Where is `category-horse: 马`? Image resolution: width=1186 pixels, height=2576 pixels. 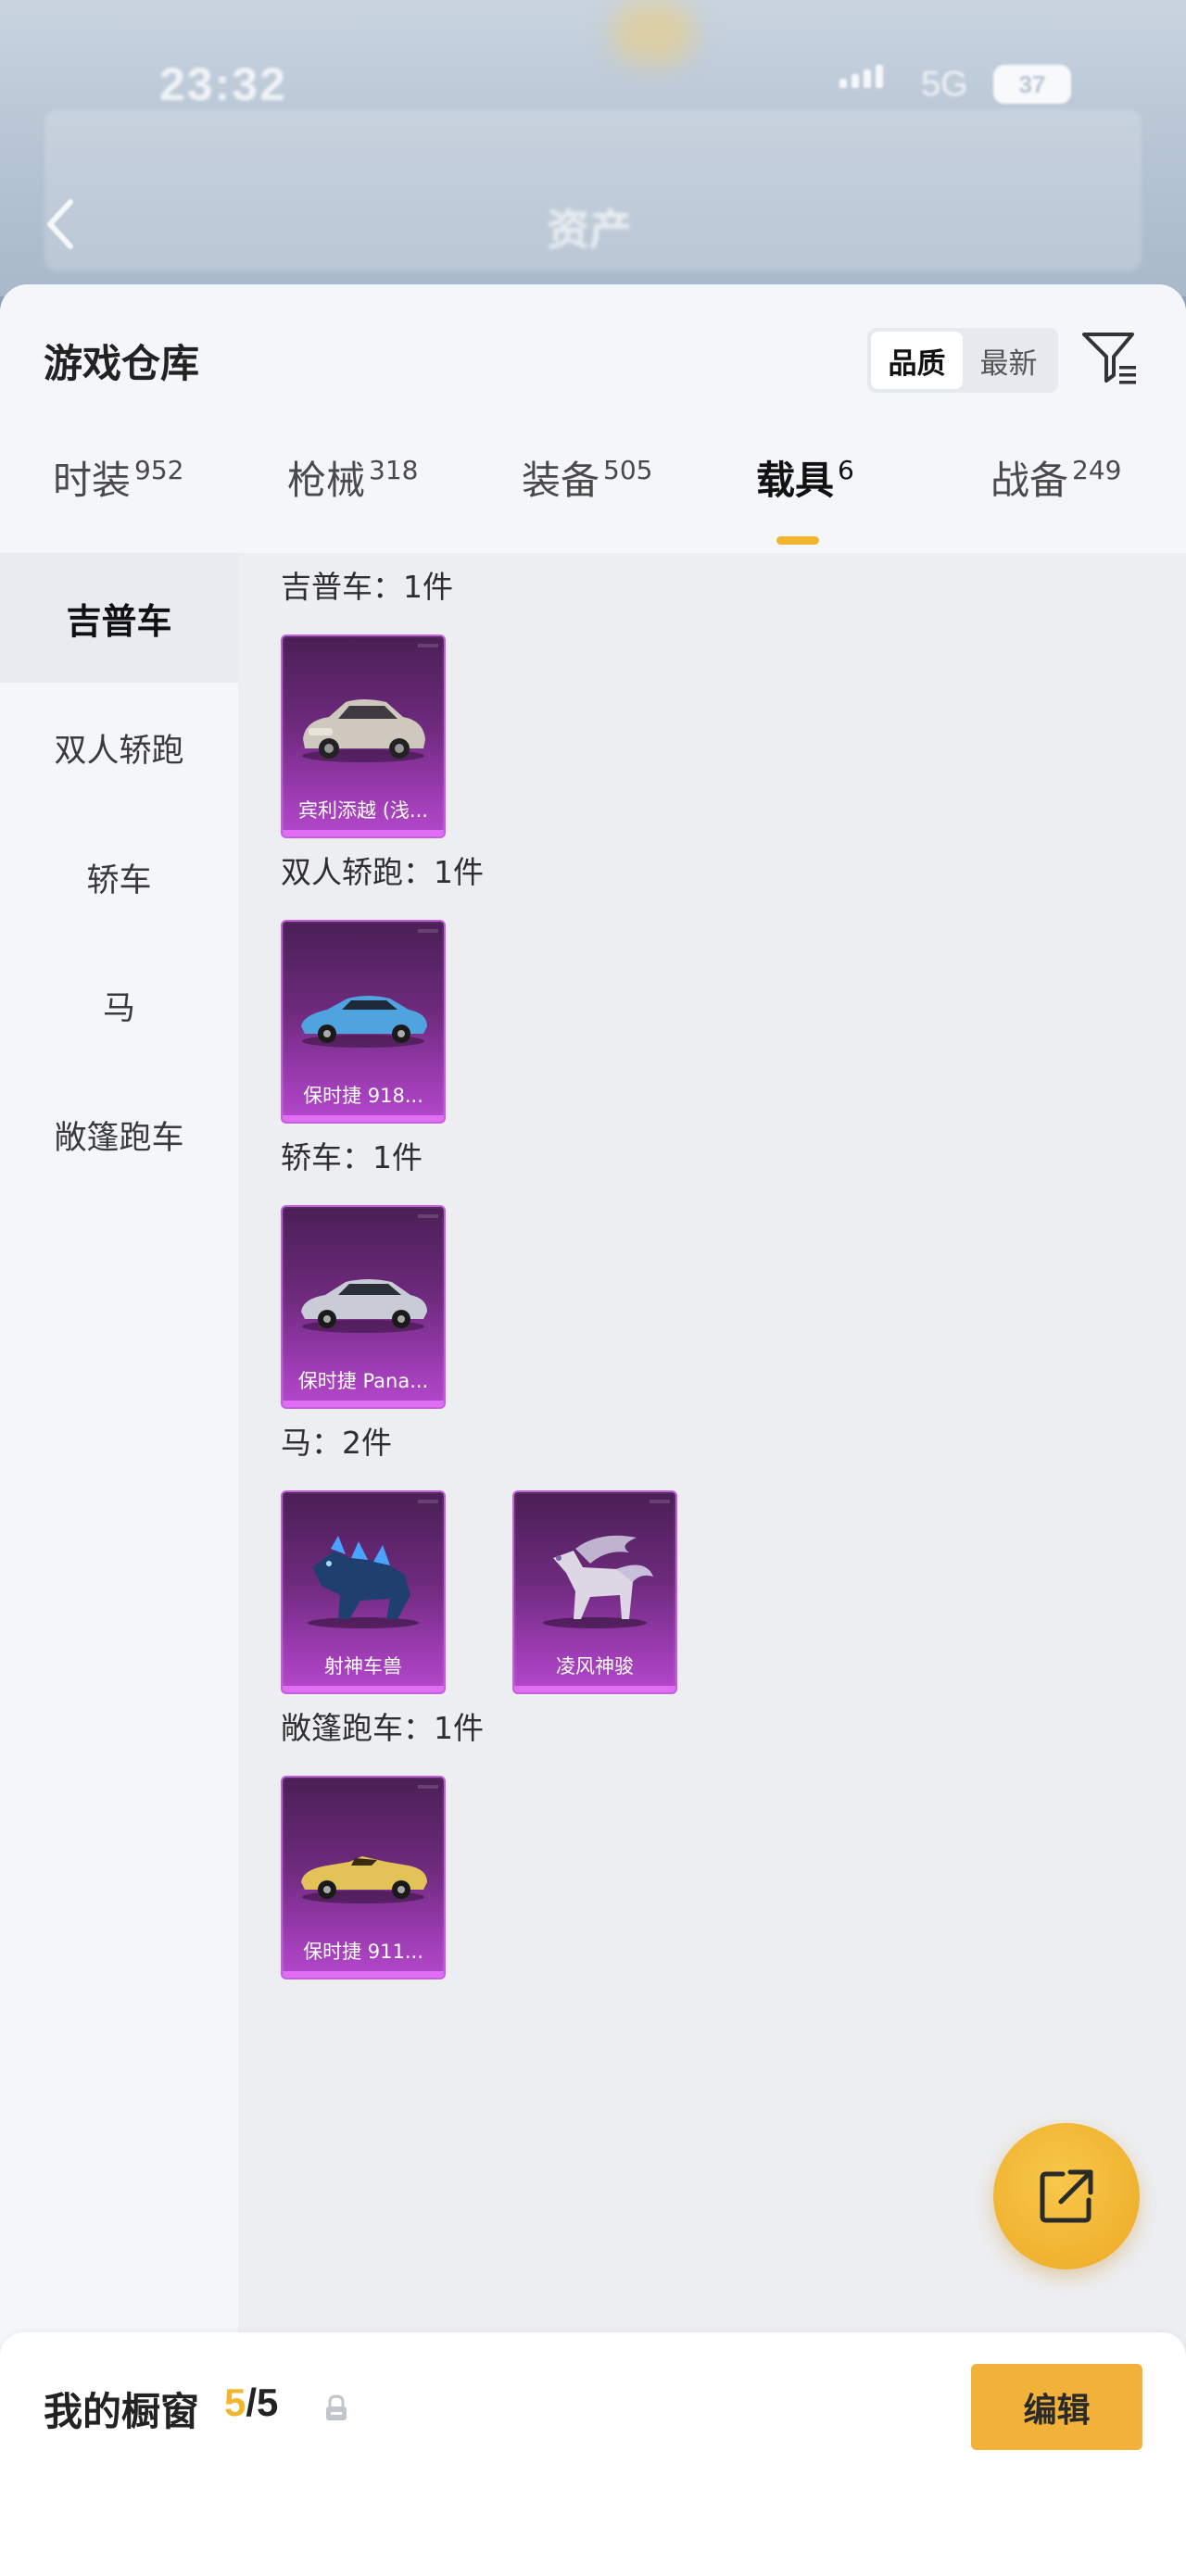 category-horse: 马 is located at coordinates (119, 1005).